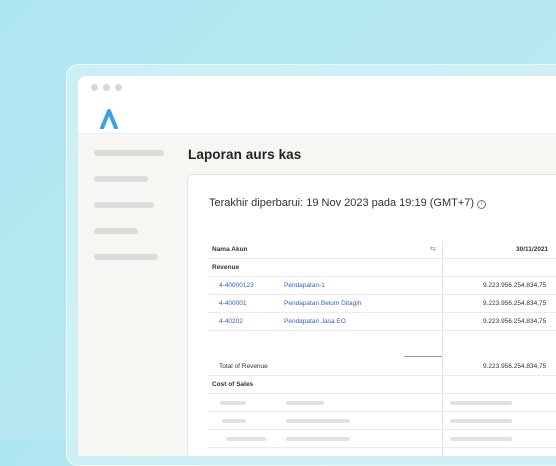 The height and width of the screenshot is (466, 556). Describe the element at coordinates (532, 249) in the screenshot. I see `col-header-date: 30/11/2021` at that location.